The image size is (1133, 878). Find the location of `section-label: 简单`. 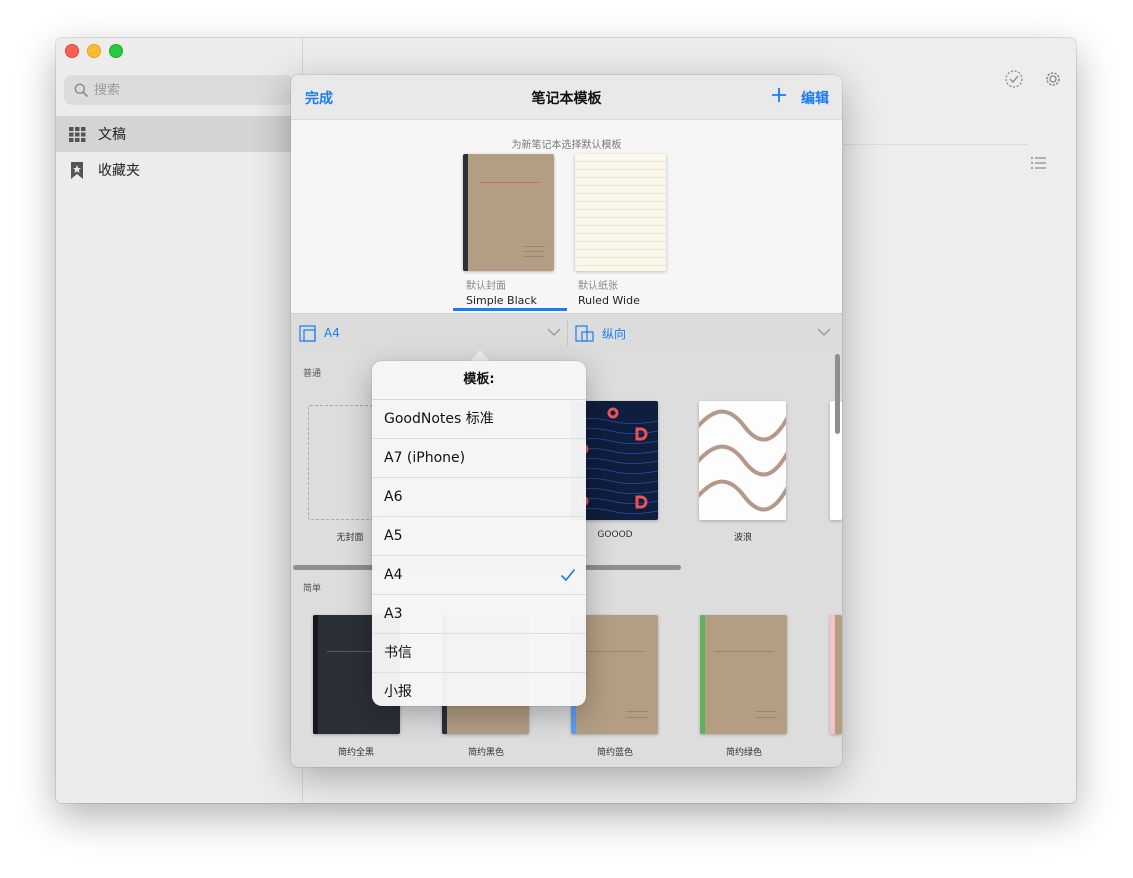

section-label: 简单 is located at coordinates (312, 589).